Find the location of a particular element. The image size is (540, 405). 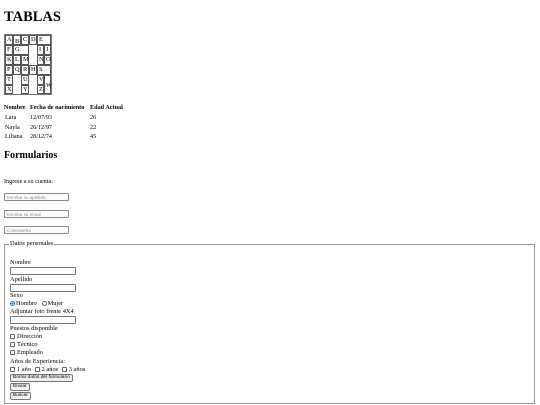

submit-button: Enviar is located at coordinates (20, 387).